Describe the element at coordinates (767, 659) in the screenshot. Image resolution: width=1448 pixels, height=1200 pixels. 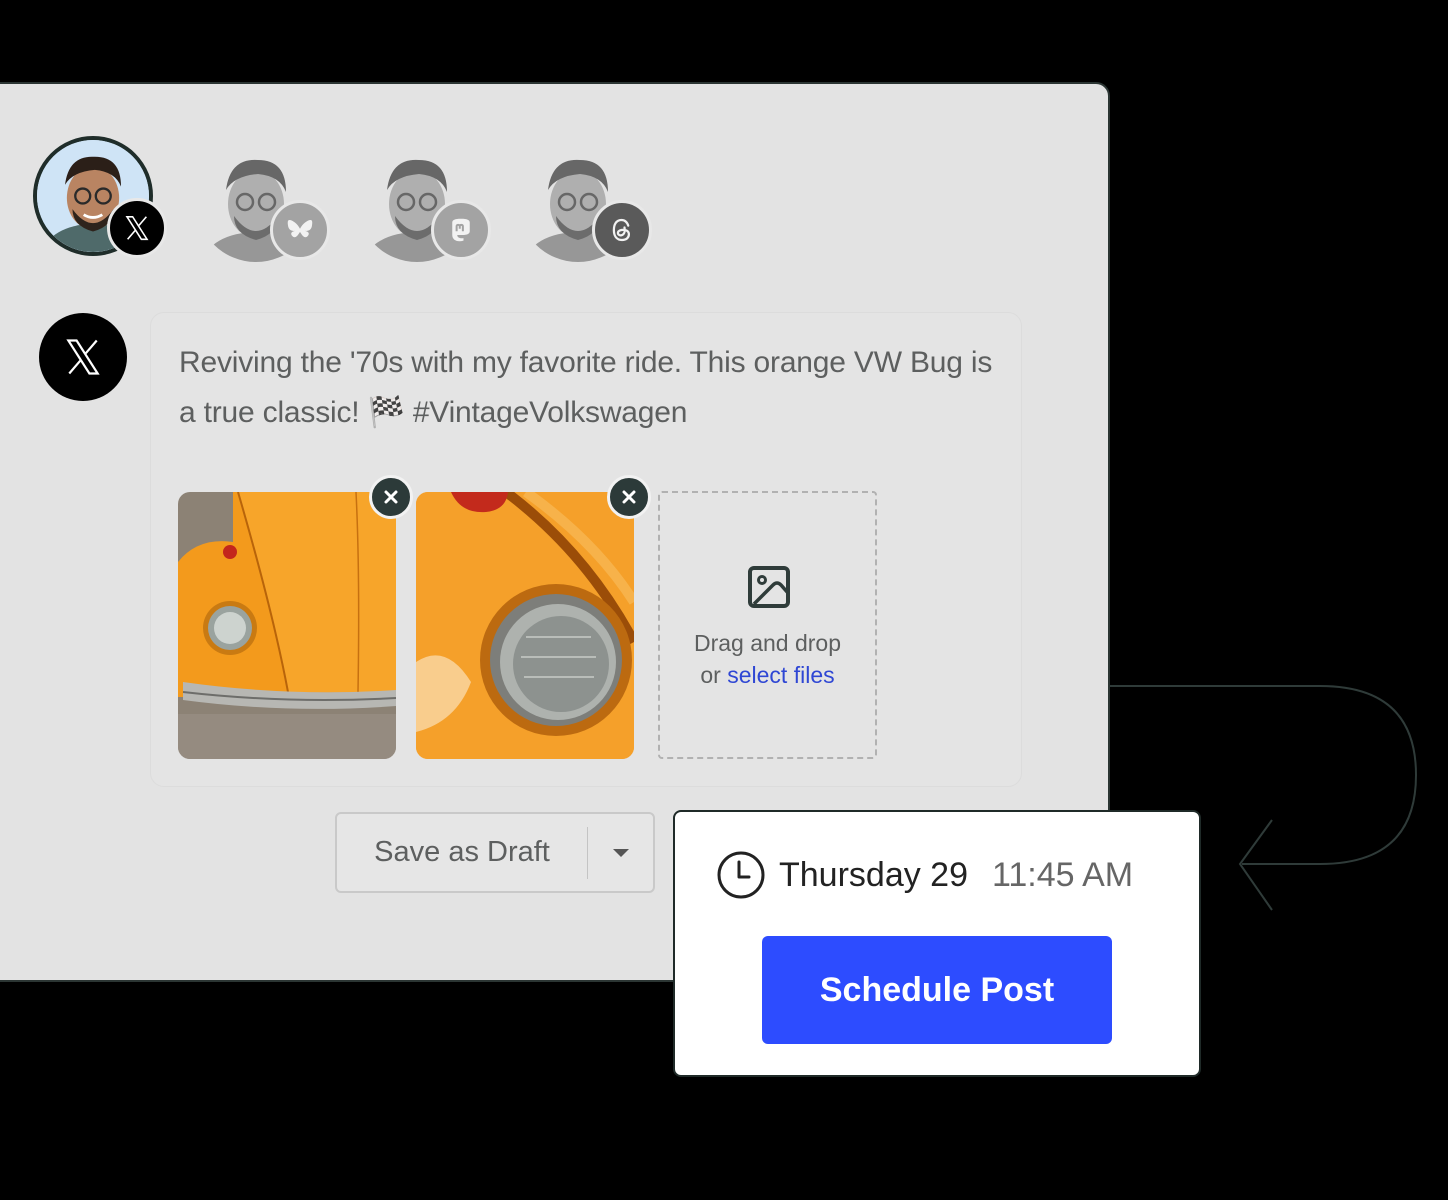
I see `dropzone-text: Drag and drop or select files` at that location.